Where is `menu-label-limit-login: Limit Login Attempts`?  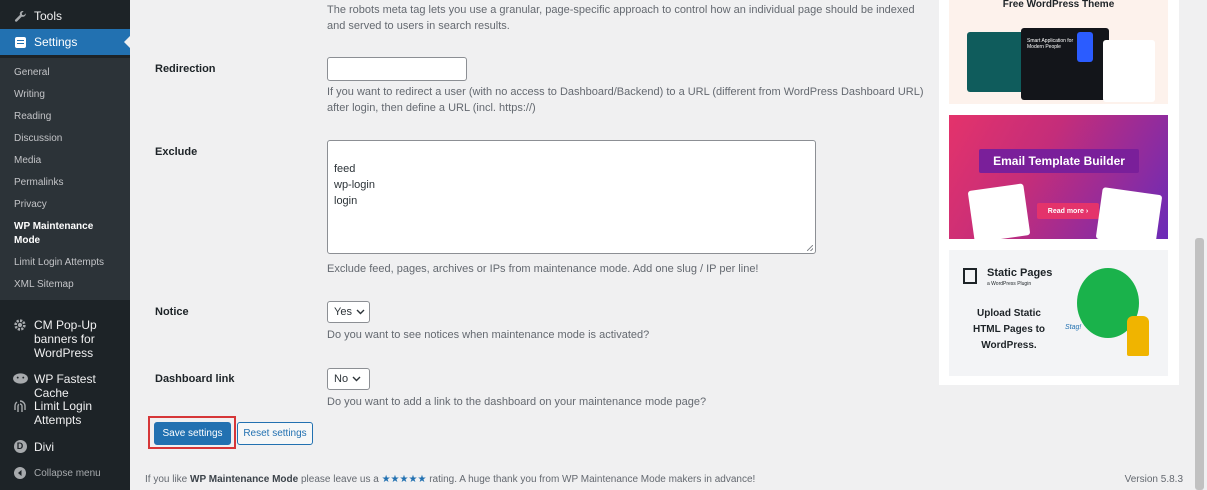 menu-label-limit-login: Limit Login Attempts is located at coordinates (63, 413).